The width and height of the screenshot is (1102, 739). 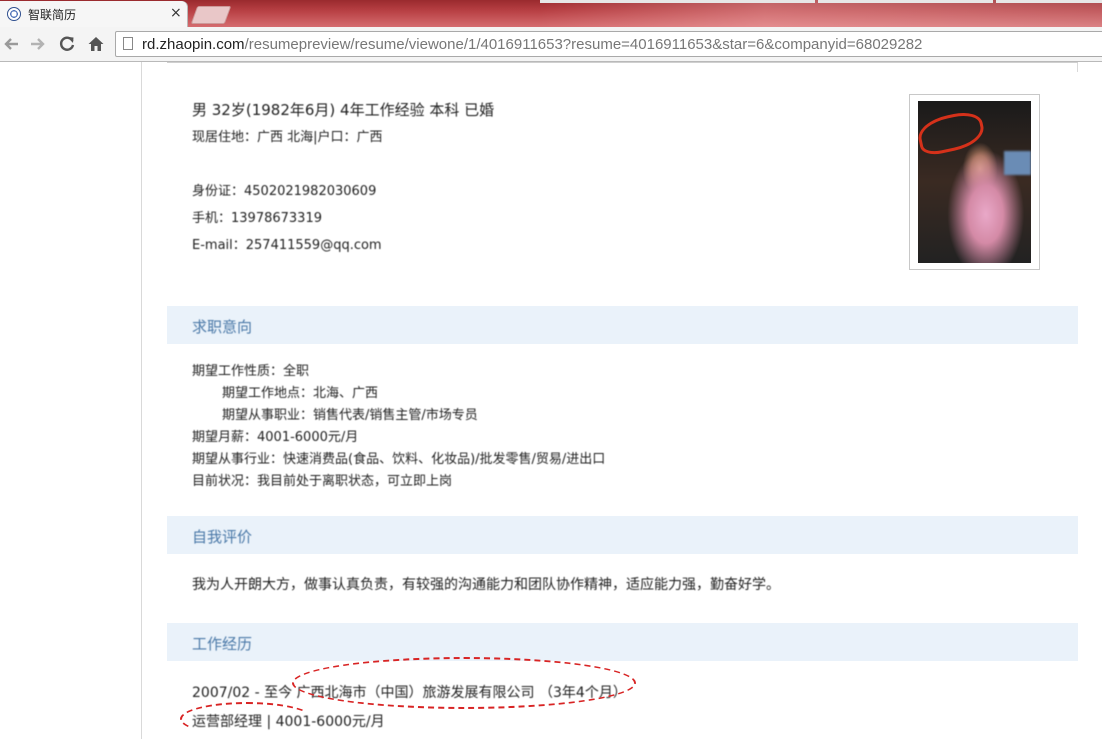 What do you see at coordinates (287, 137) in the screenshot?
I see `location-line: 现居住地：广西 北海|户口：广西` at bounding box center [287, 137].